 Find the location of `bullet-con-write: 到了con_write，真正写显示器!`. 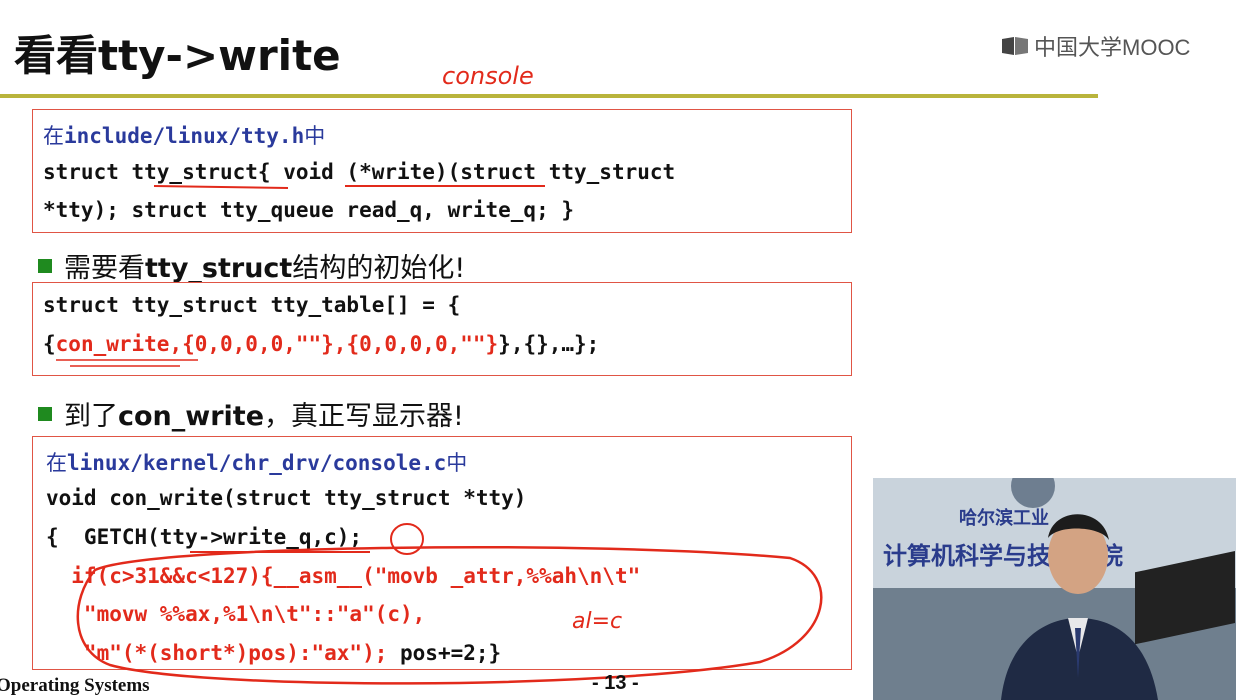

bullet-con-write: 到了con_write，真正写显示器! is located at coordinates (251, 413).